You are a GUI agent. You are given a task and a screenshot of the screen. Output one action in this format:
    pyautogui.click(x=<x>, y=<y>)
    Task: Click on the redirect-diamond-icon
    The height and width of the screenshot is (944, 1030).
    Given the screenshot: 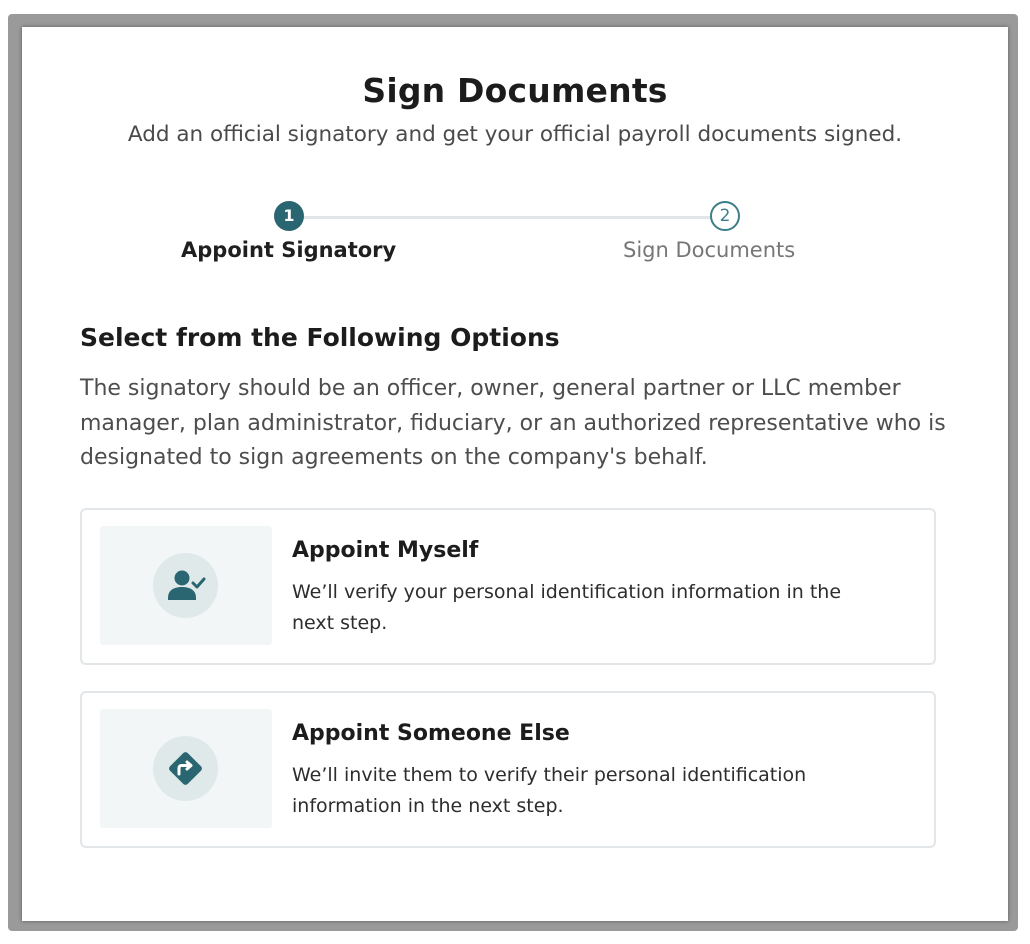 What is the action you would take?
    pyautogui.click(x=185, y=768)
    